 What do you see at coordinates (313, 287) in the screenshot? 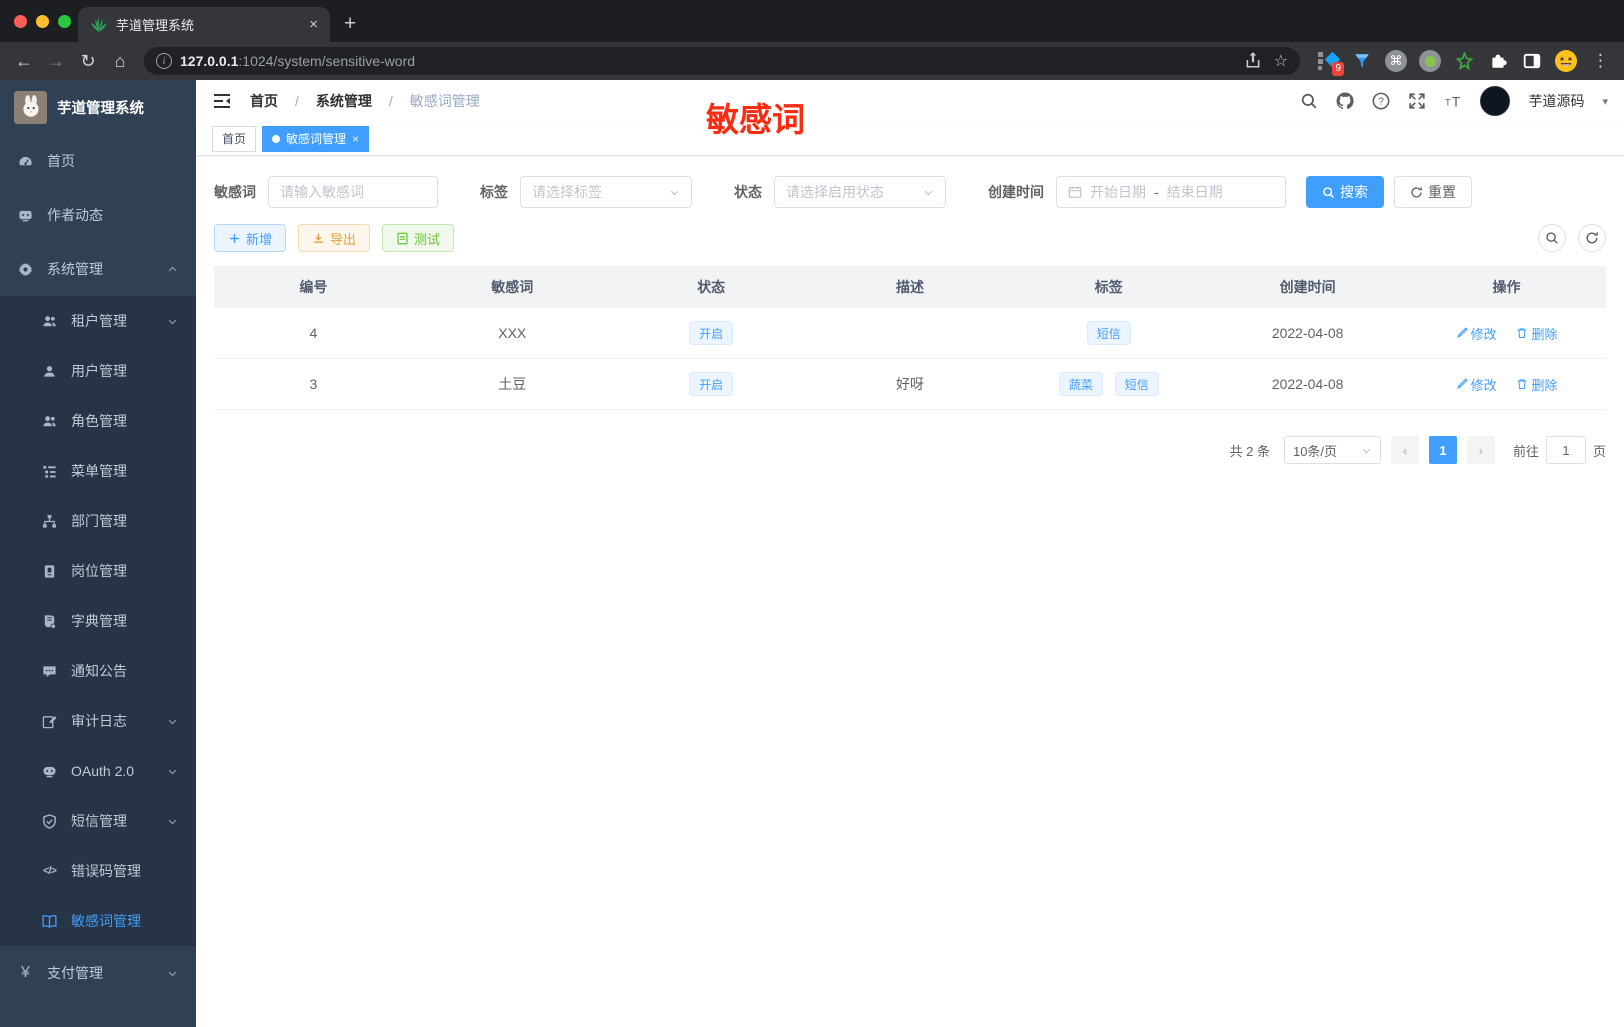
I see `col-id: 编号` at bounding box center [313, 287].